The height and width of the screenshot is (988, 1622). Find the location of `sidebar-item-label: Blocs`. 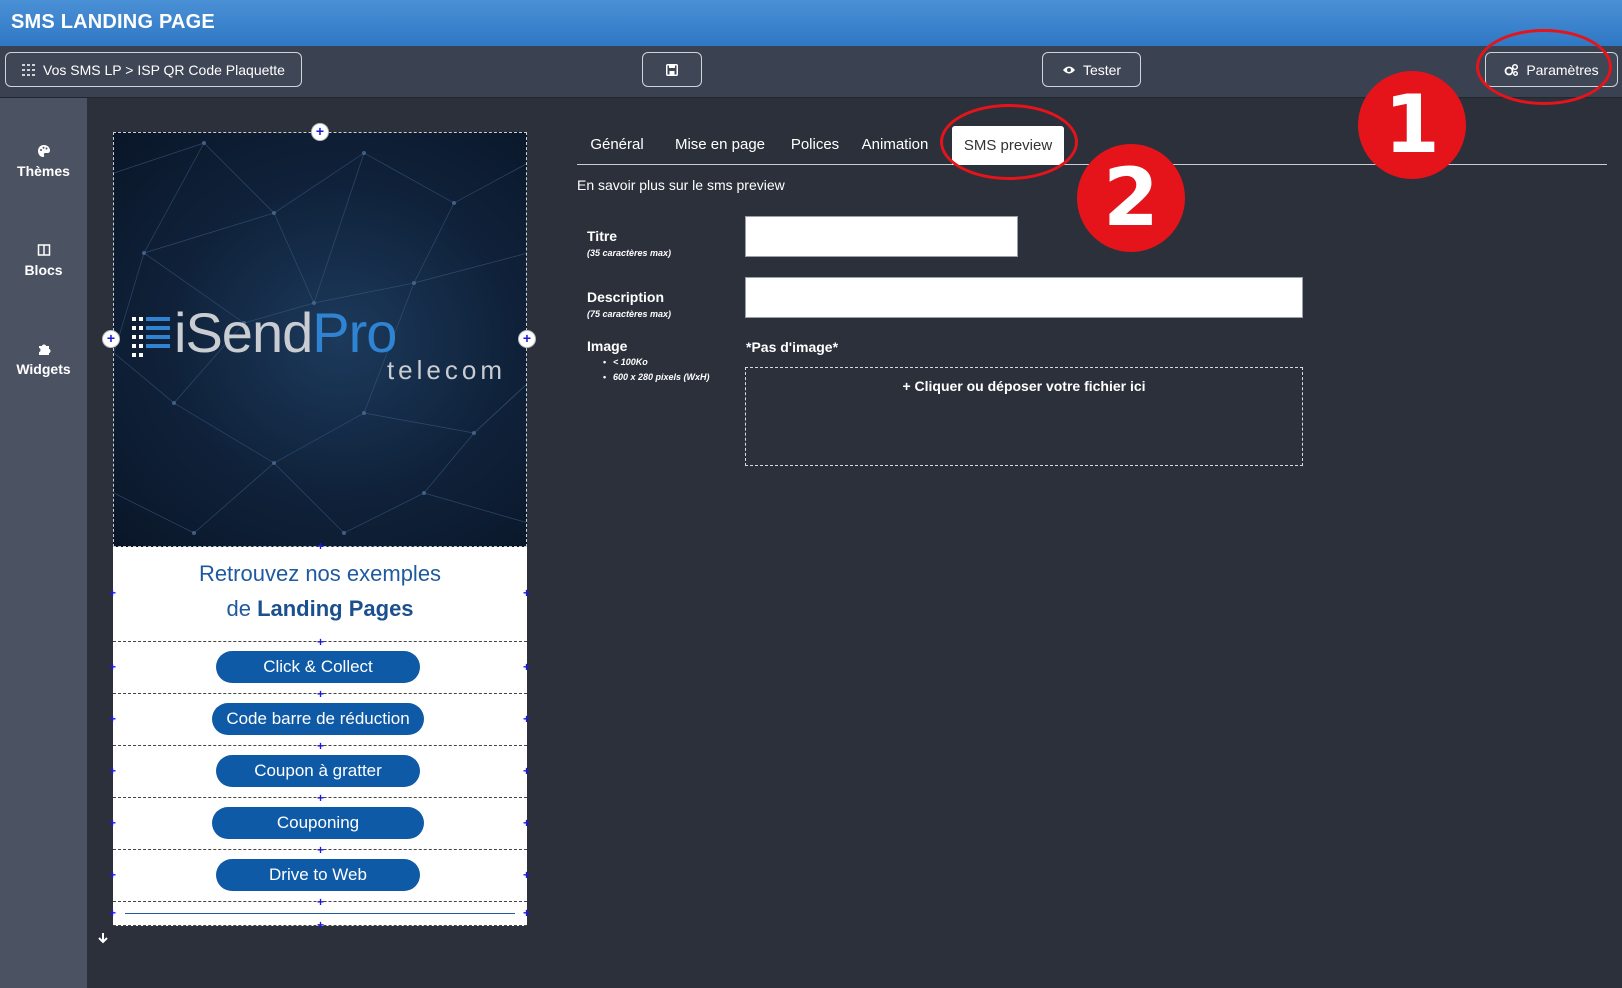

sidebar-item-label: Blocs is located at coordinates (43, 270).